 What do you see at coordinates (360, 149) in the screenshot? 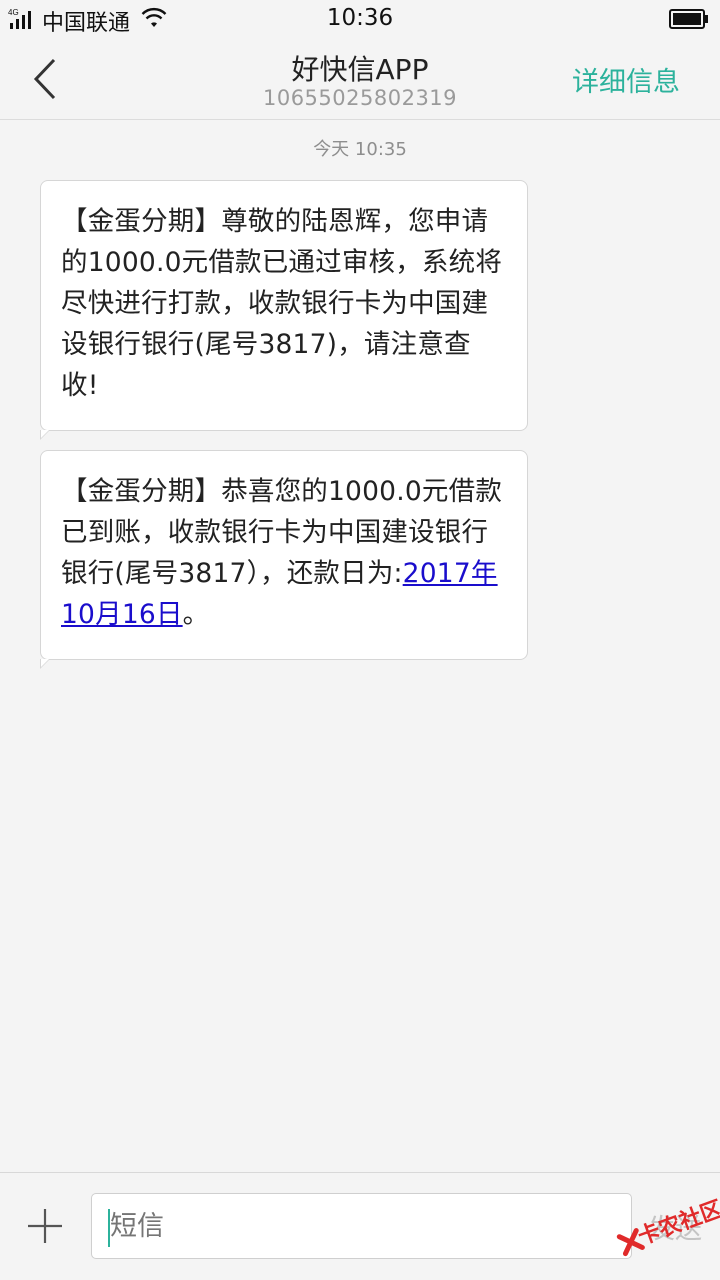
I see `message-timestamp: 今天 10:35` at bounding box center [360, 149].